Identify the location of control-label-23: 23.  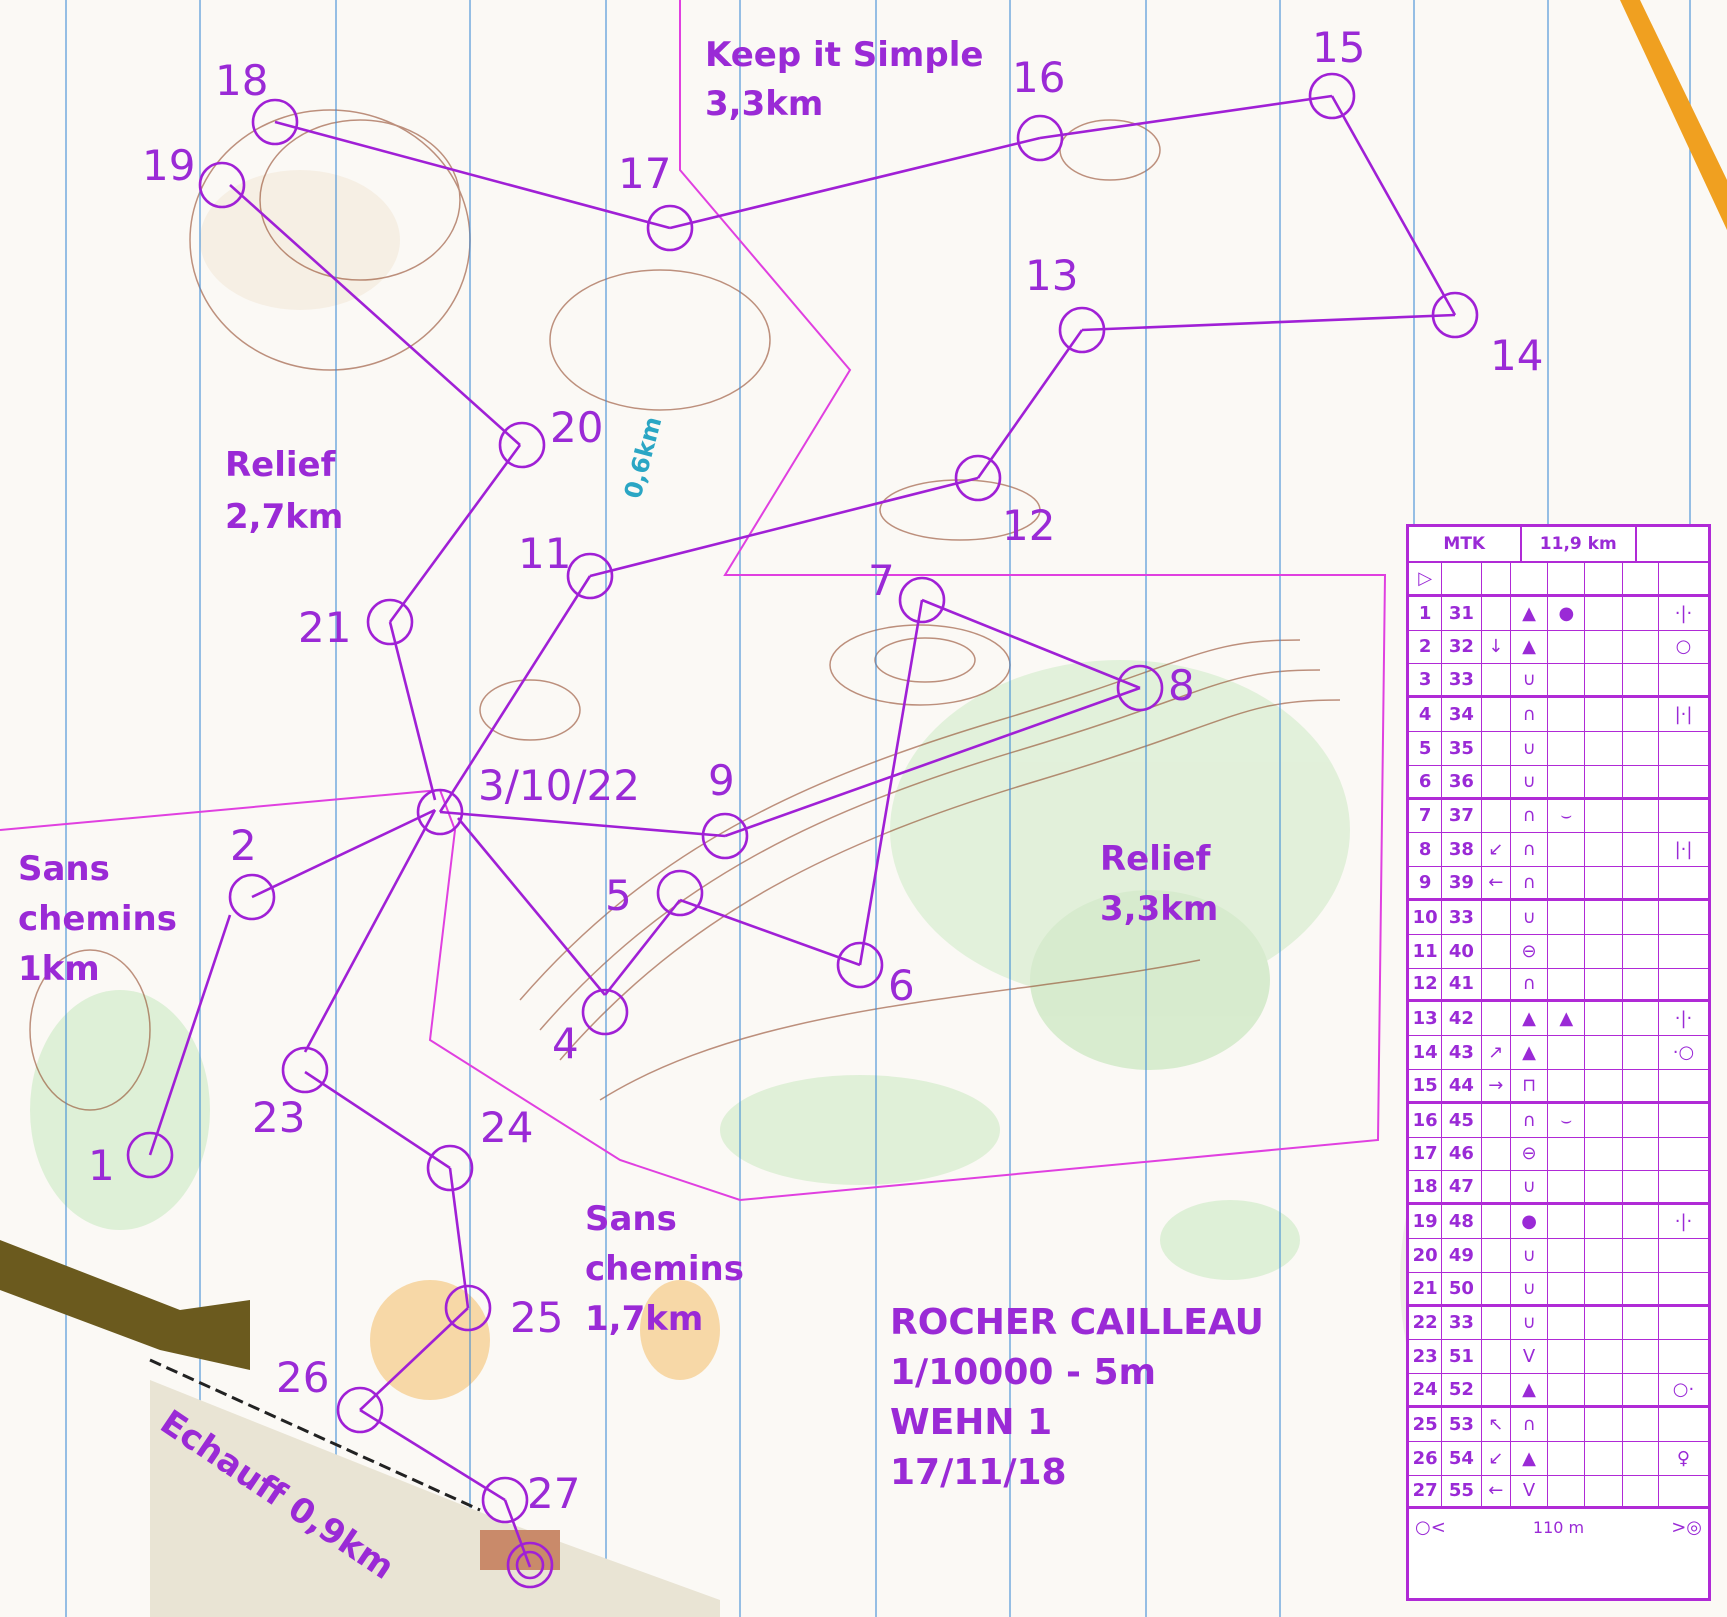
(278, 1117).